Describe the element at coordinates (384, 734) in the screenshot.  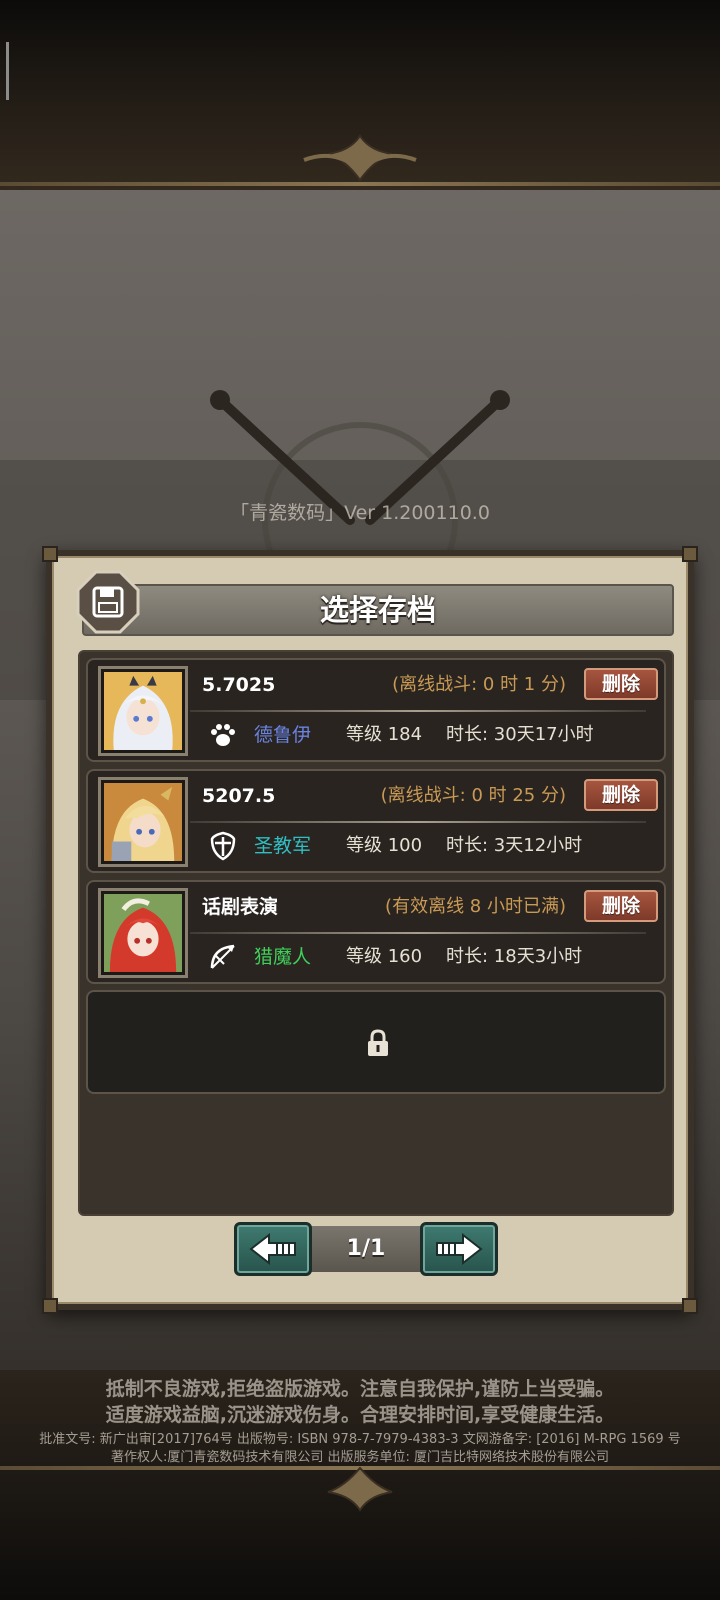
I see `level-text: 等级 184` at that location.